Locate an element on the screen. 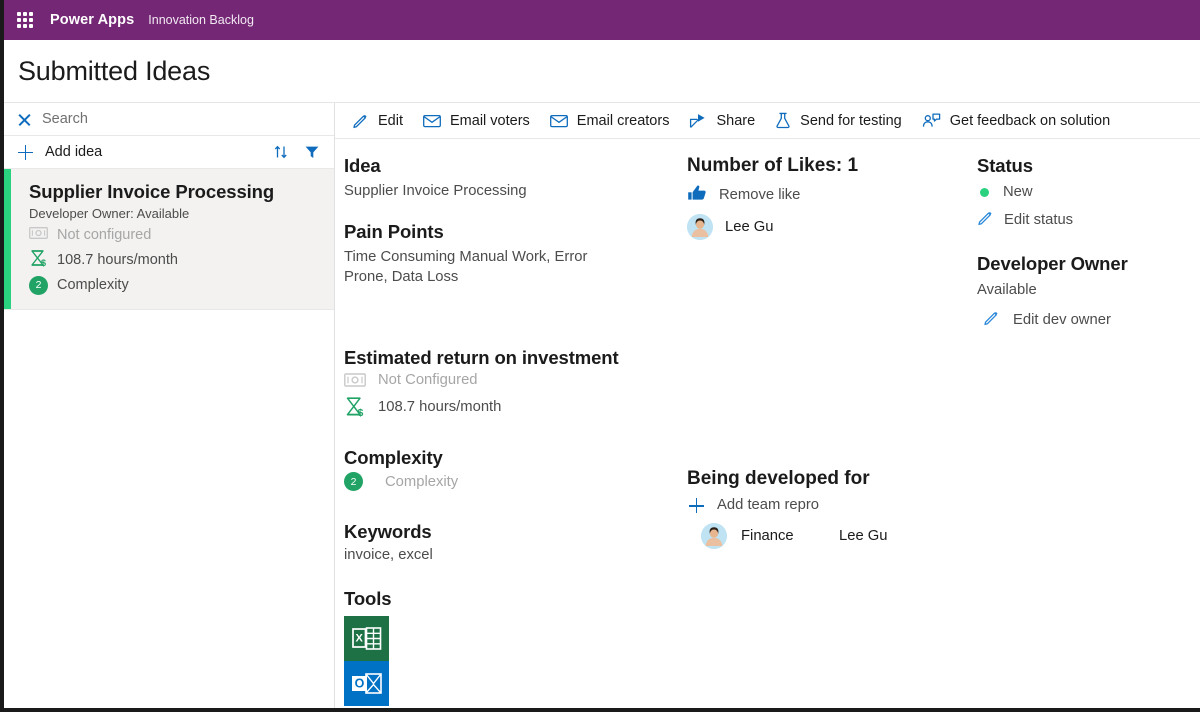 Image resolution: width=1200 pixels, height=712 pixels. get-feedback-button: Get feedback on solution is located at coordinates (1020, 121).